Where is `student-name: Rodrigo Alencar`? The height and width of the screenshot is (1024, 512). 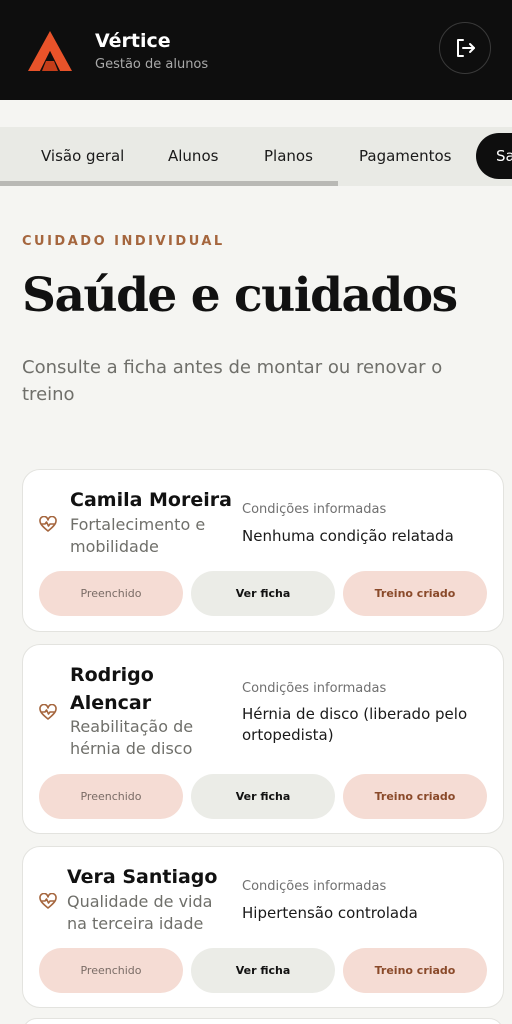 student-name: Rodrigo Alencar is located at coordinates (112, 689).